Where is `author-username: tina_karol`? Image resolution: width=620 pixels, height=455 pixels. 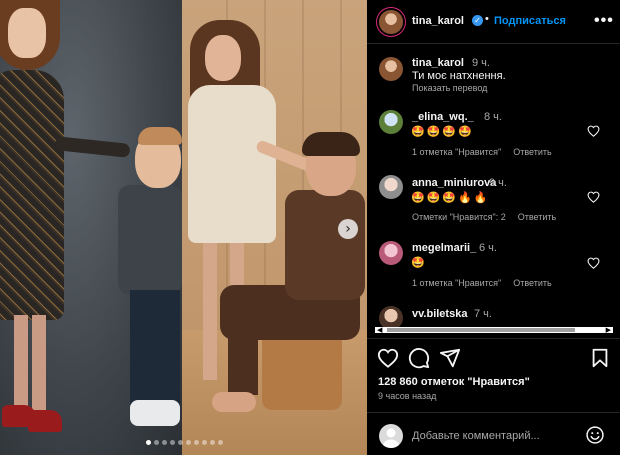
author-username: tina_karol is located at coordinates (438, 21).